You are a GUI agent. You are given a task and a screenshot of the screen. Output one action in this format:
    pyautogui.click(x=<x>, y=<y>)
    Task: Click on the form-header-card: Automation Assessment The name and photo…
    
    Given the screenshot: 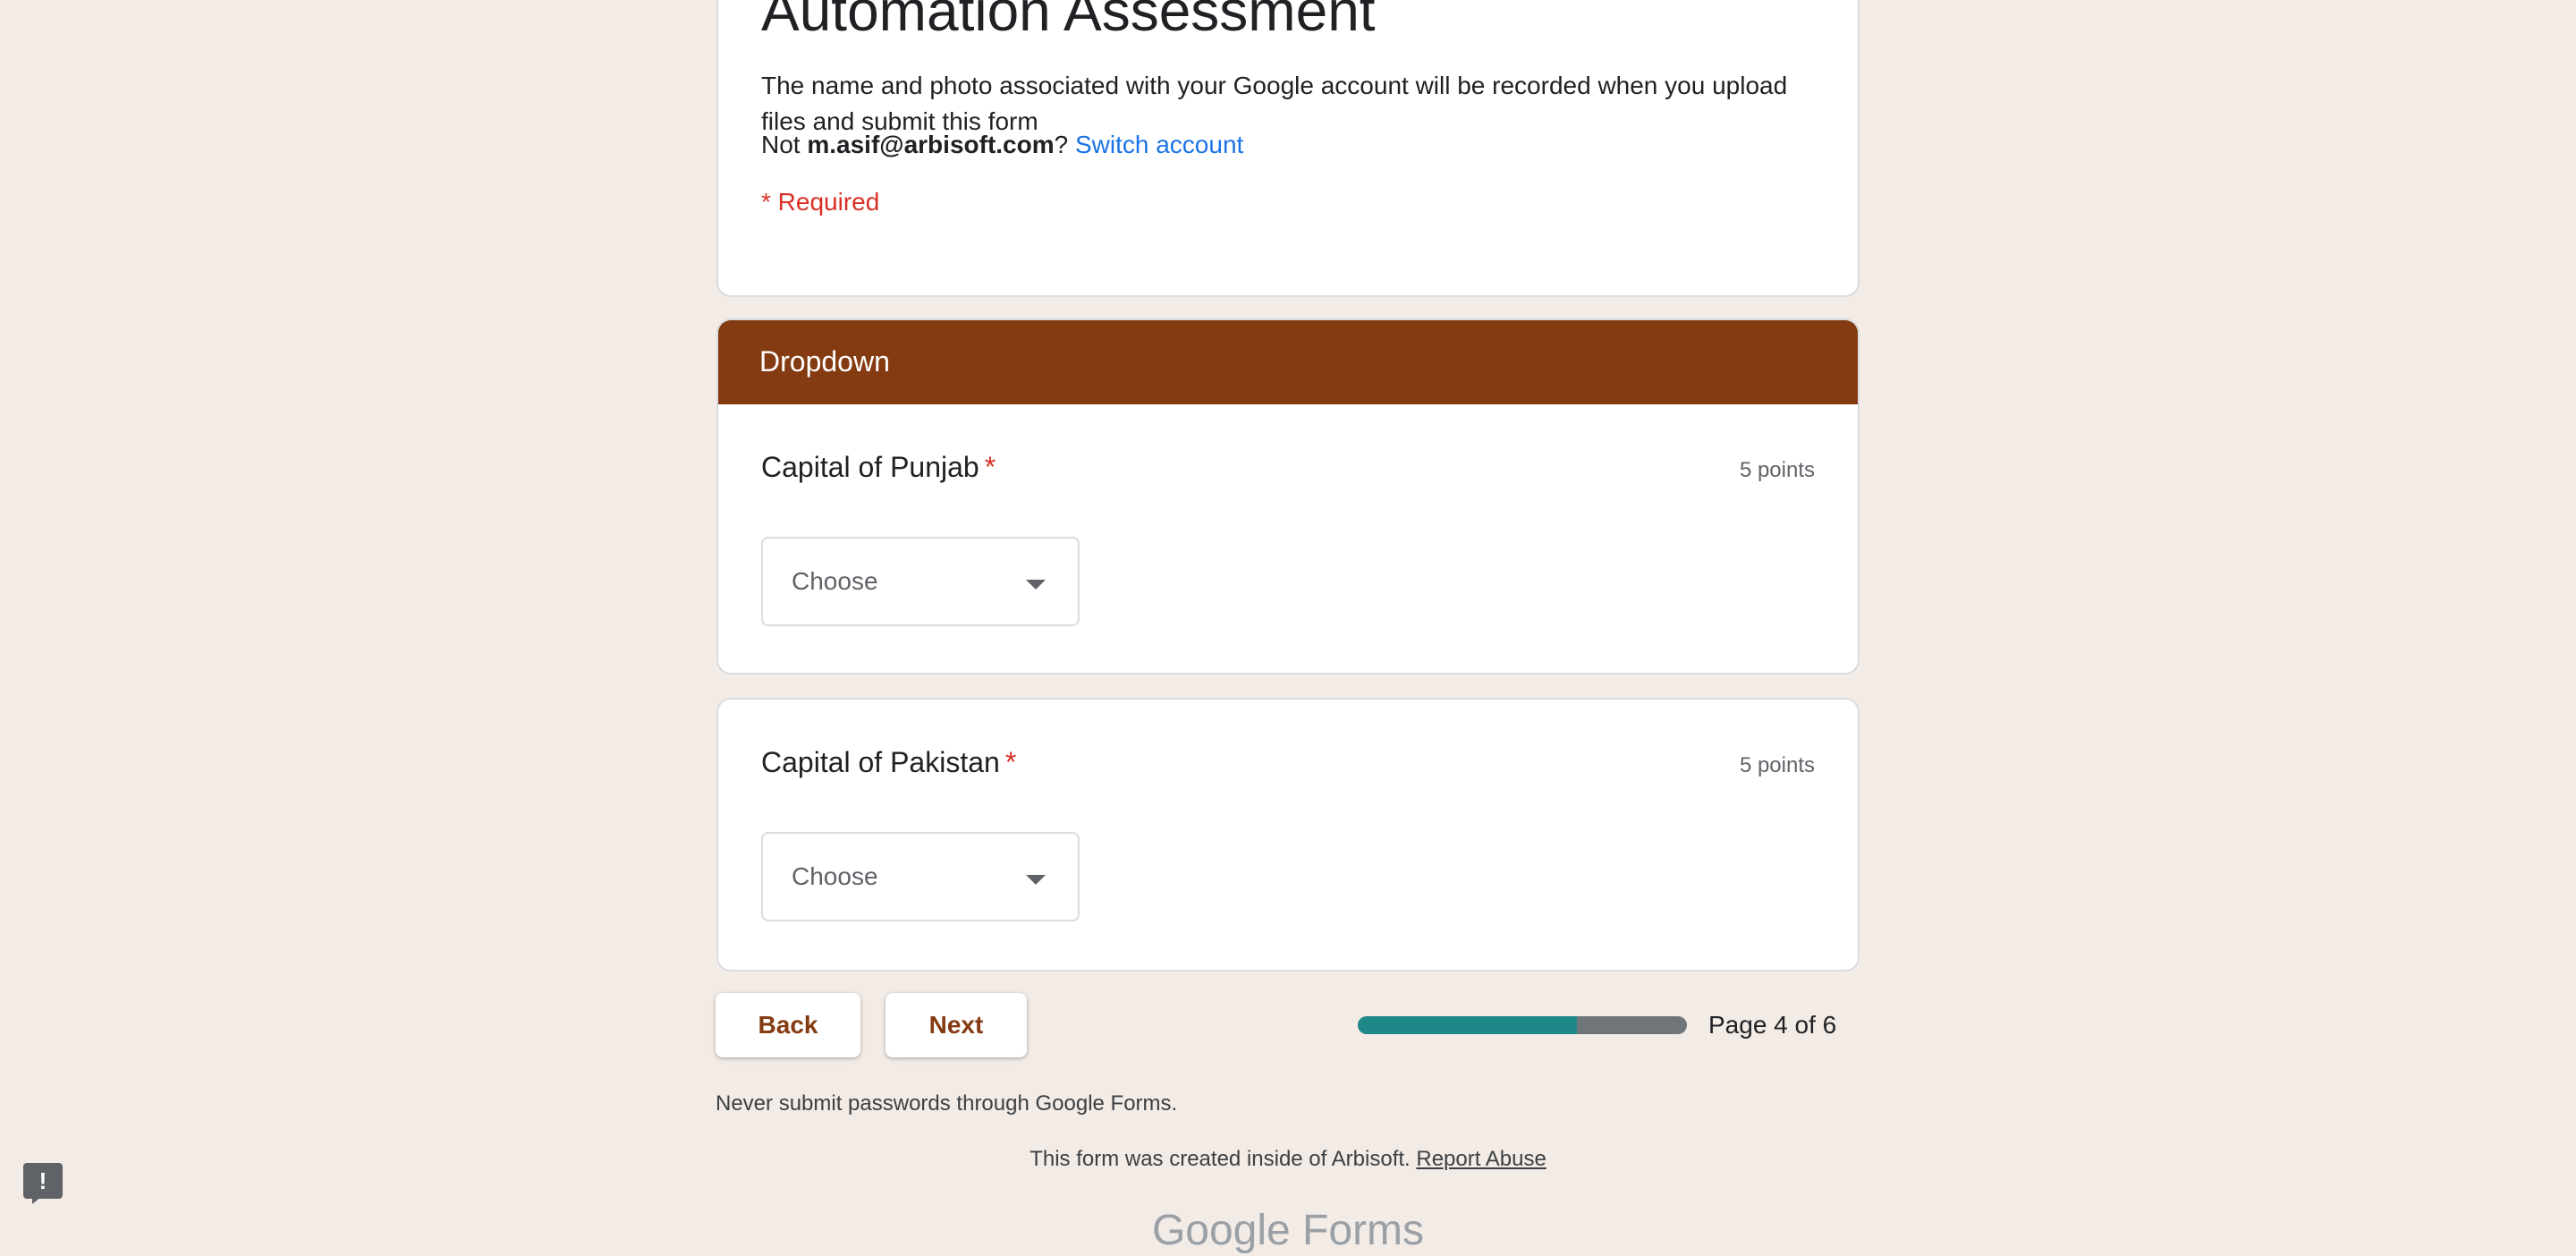 What is the action you would take?
    pyautogui.click(x=1288, y=148)
    